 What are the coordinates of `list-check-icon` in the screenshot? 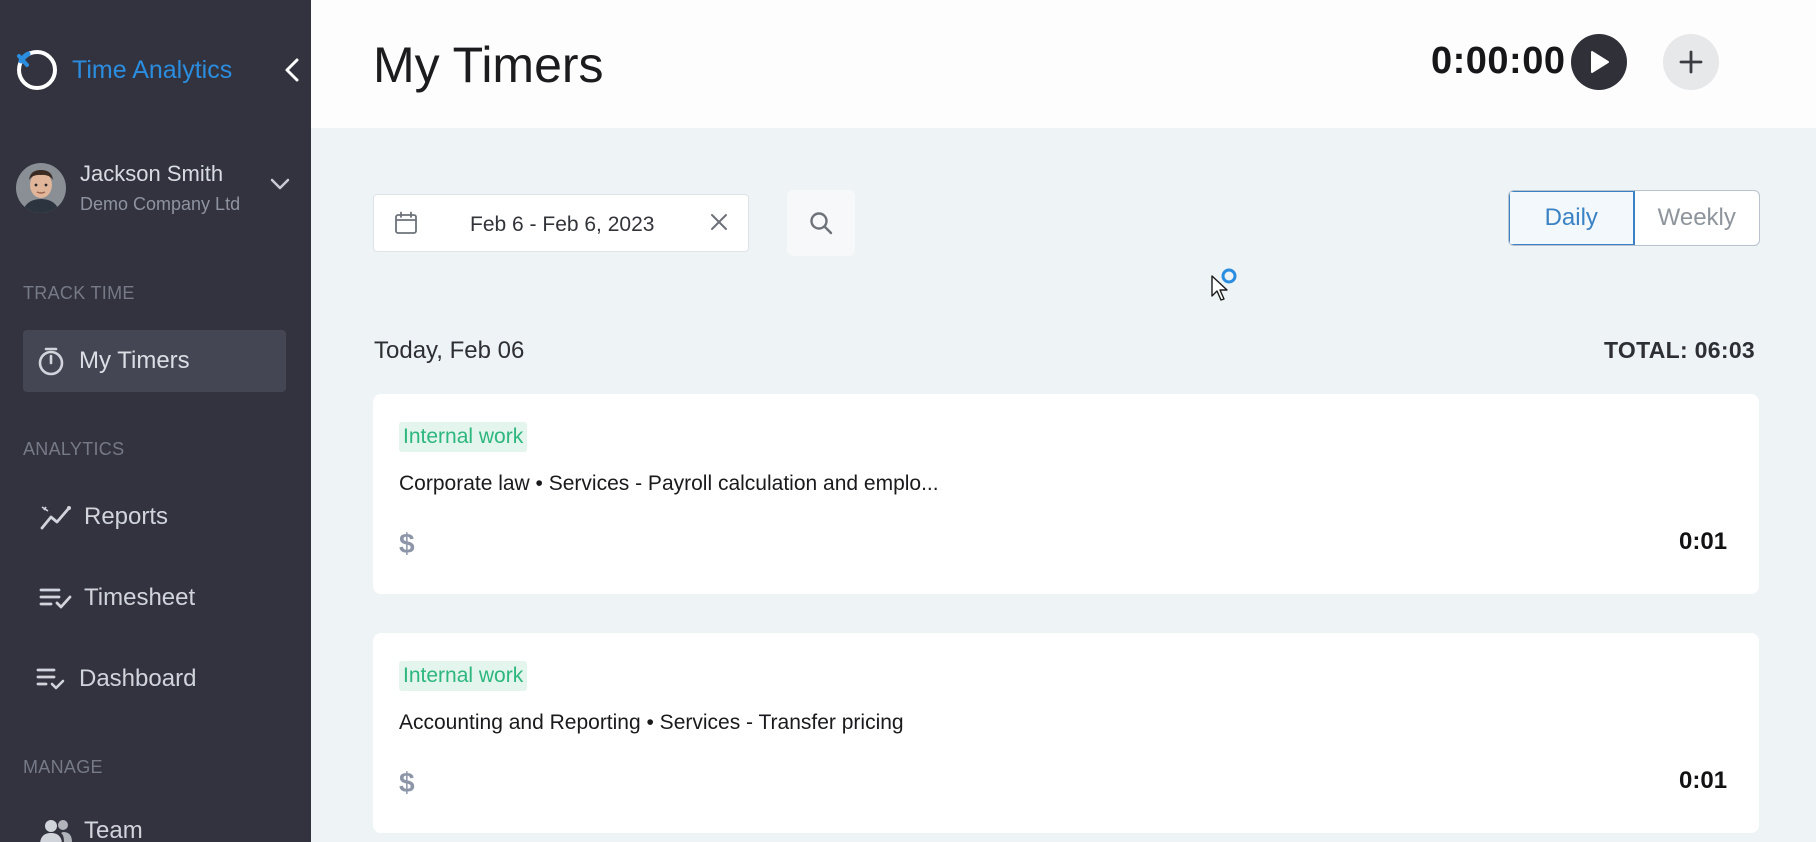 It's located at (51, 679).